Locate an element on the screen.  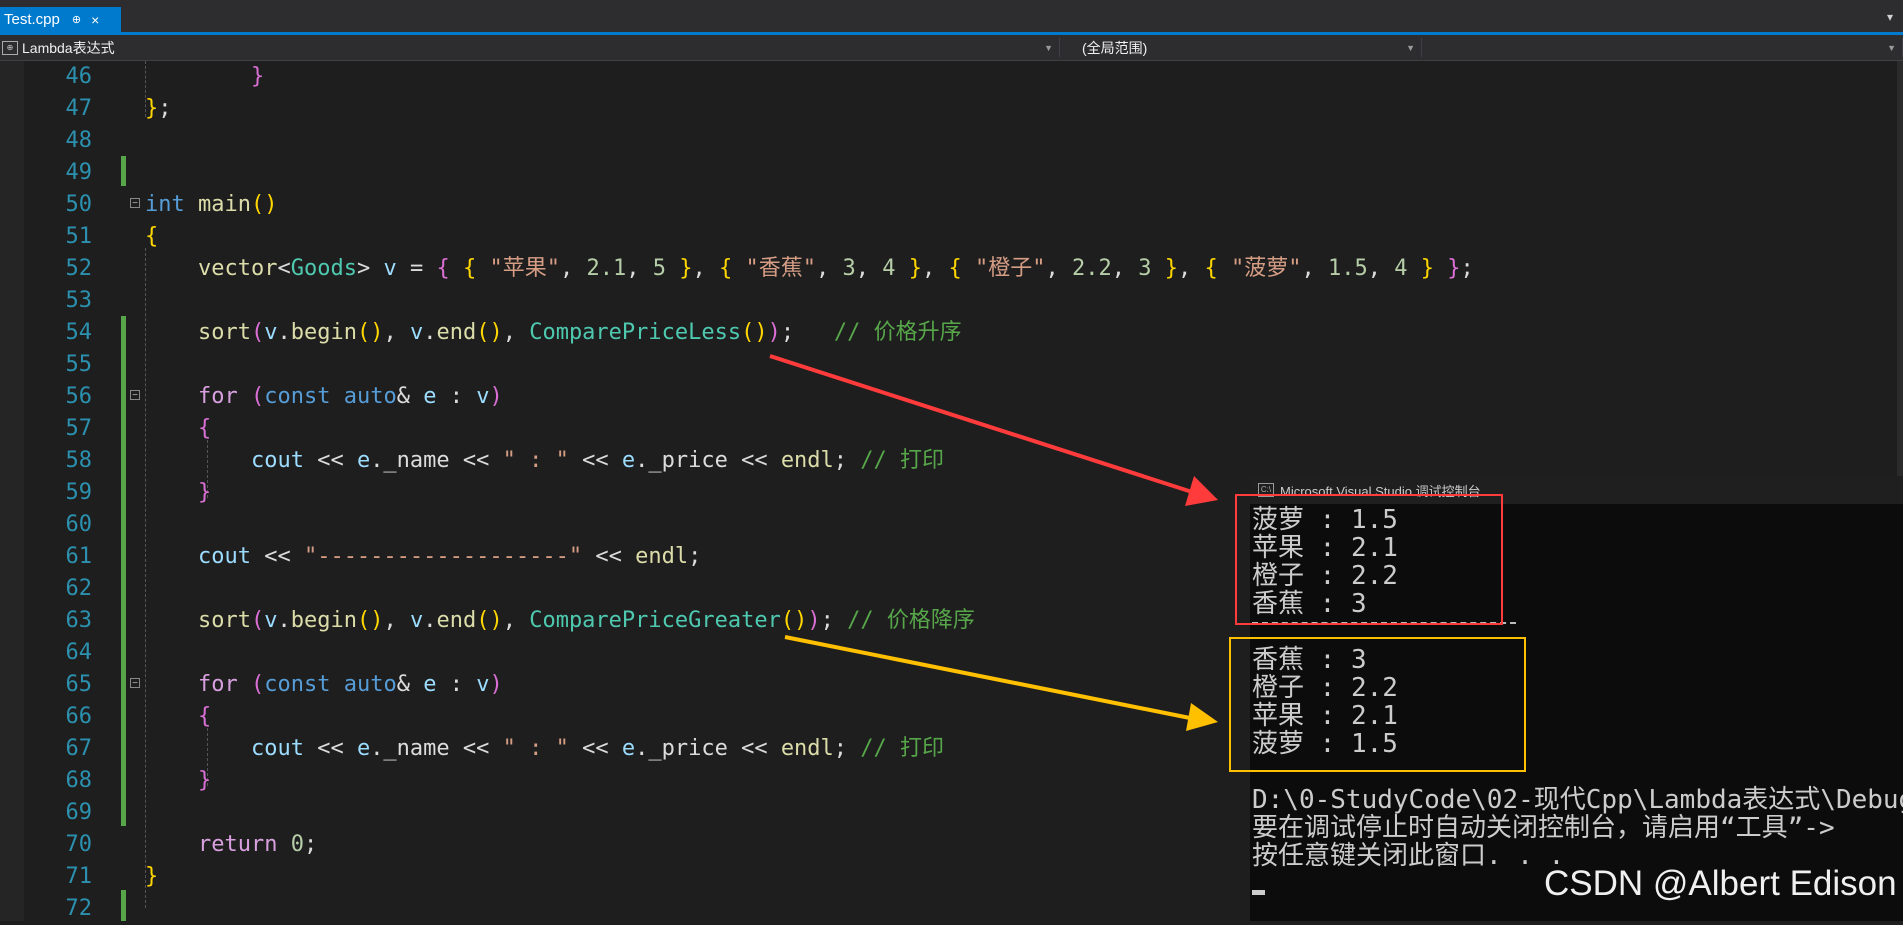
yellow-arrow-line is located at coordinates (987, 677).